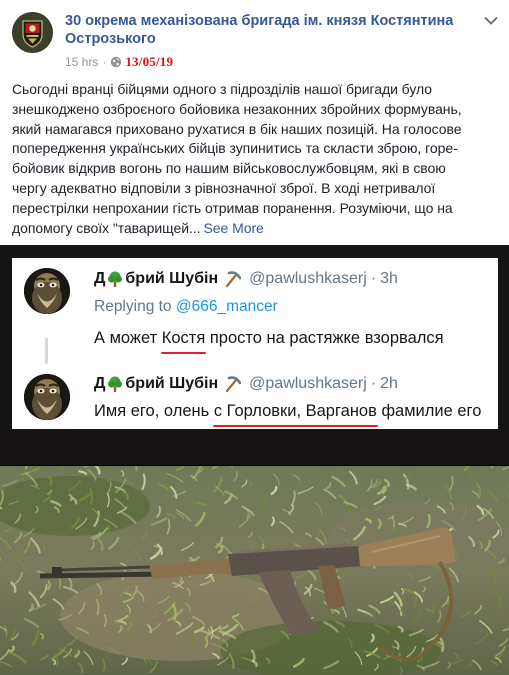  What do you see at coordinates (133, 306) in the screenshot?
I see `replying-to-label: Replying to` at bounding box center [133, 306].